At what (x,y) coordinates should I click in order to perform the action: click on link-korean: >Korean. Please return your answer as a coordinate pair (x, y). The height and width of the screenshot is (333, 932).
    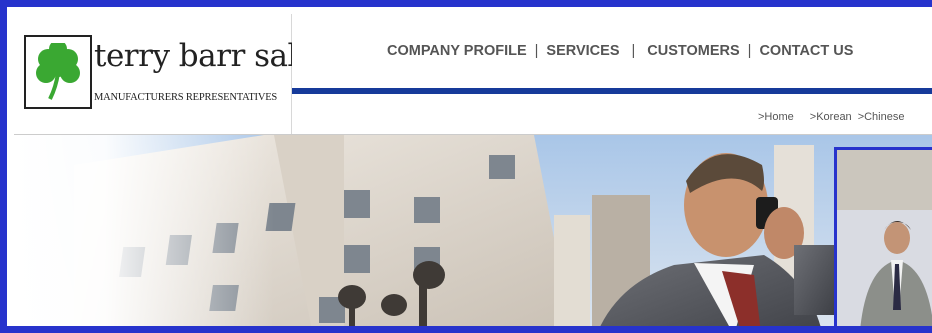
    Looking at the image, I should click on (831, 117).